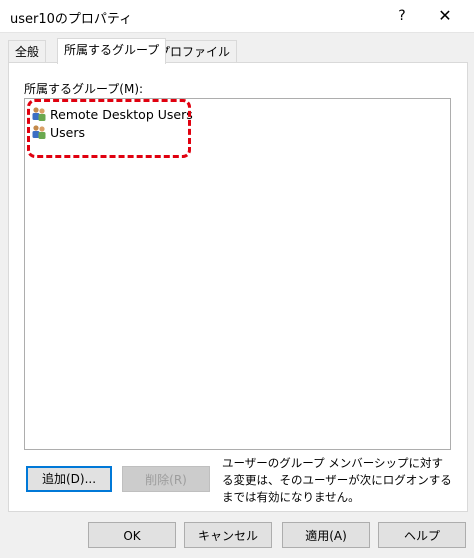 Image resolution: width=474 pixels, height=558 pixels. What do you see at coordinates (402, 16) in the screenshot?
I see `help-icon: ?` at bounding box center [402, 16].